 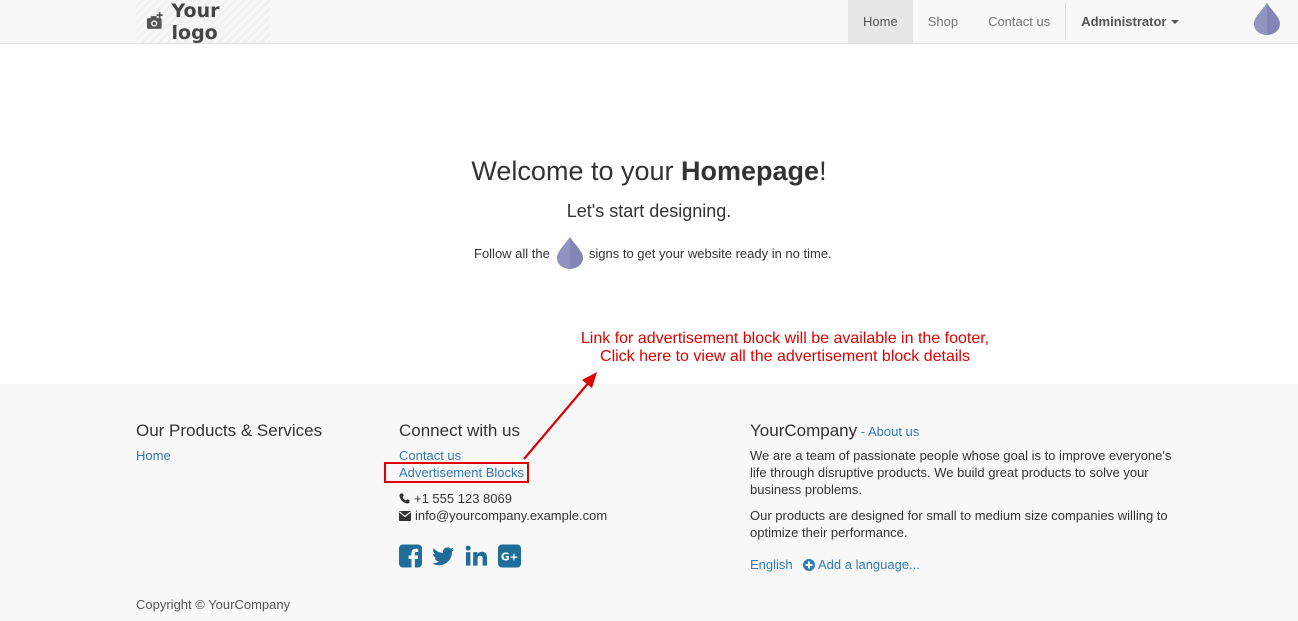 What do you see at coordinates (430, 455) in the screenshot?
I see `footer-link-contact: Contact us` at bounding box center [430, 455].